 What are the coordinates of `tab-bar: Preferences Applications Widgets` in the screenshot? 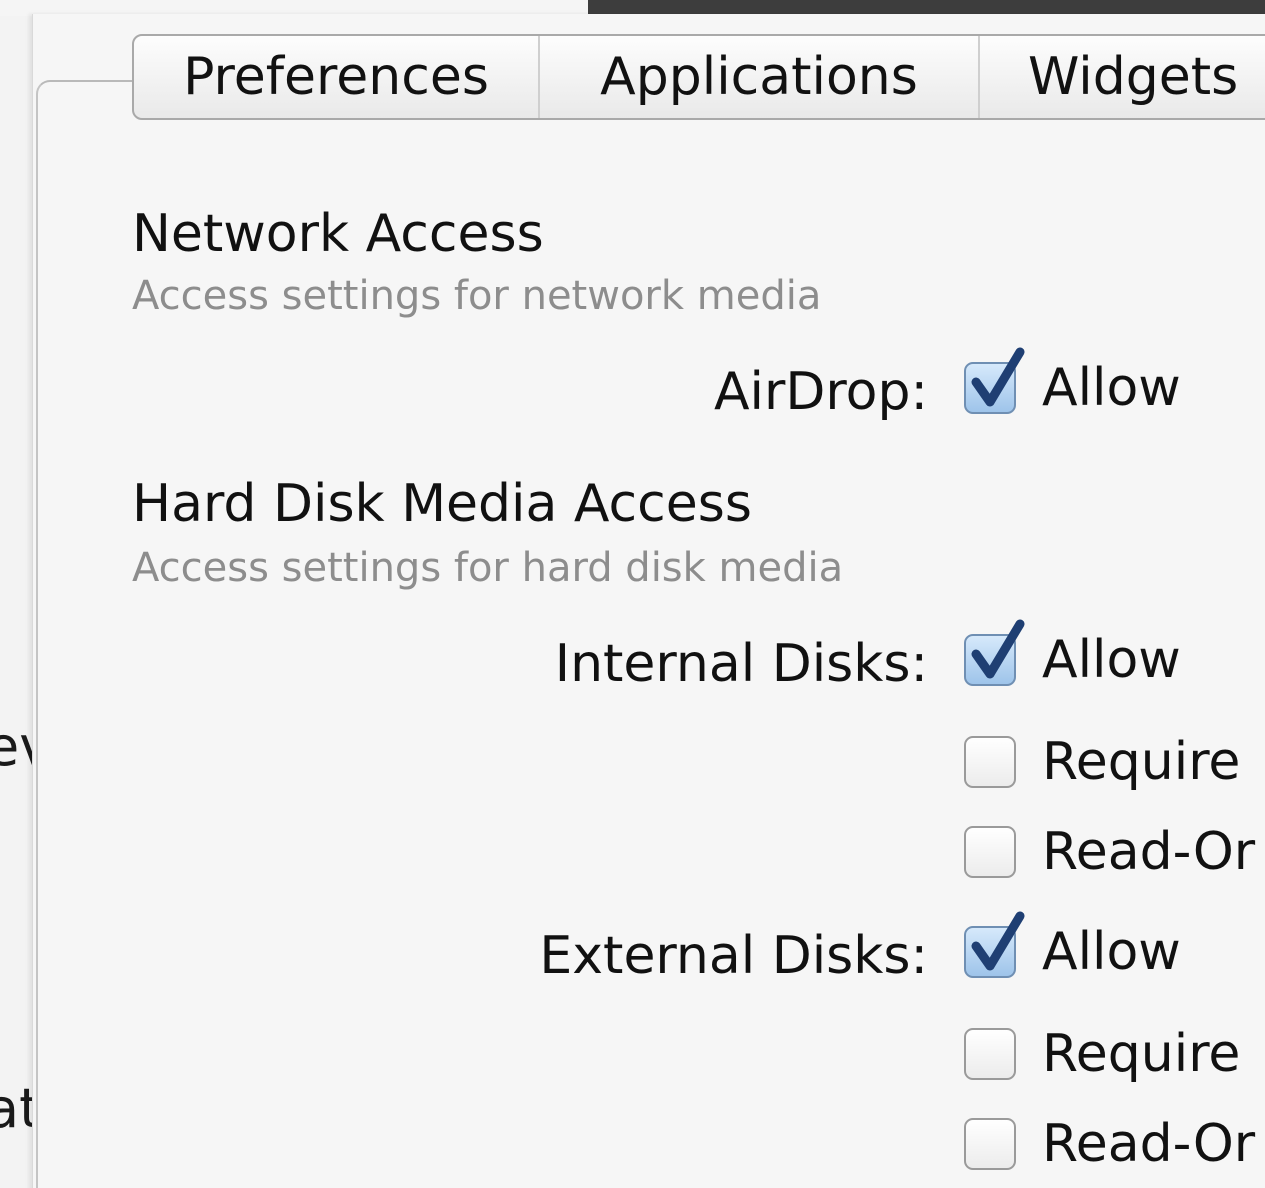 It's located at (698, 77).